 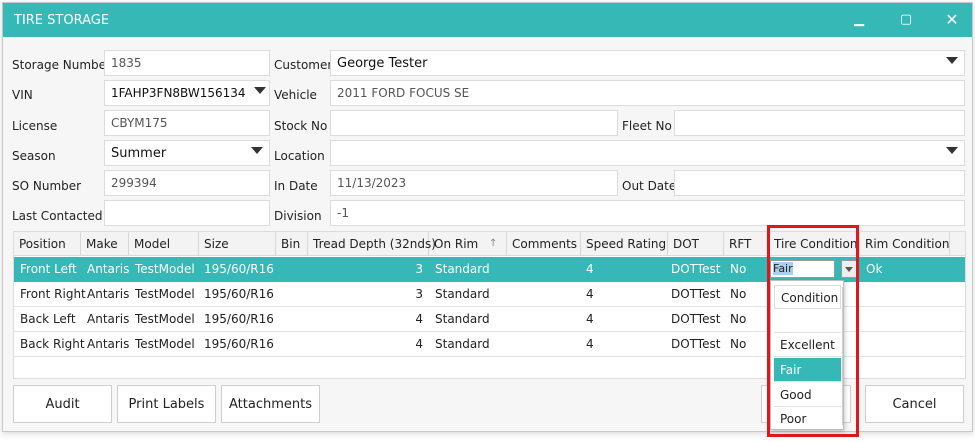 I want to click on col-header-dot: DOT, so click(x=696, y=244).